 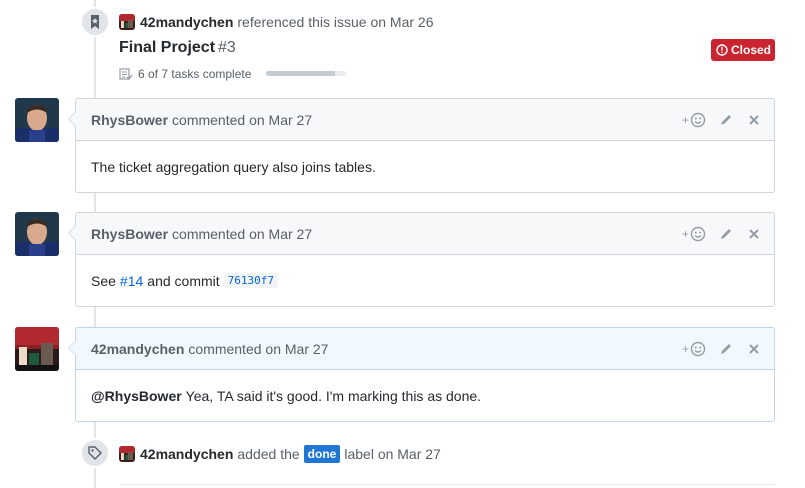 What do you see at coordinates (250, 280) in the screenshot?
I see `commit-sha-link: 76130f7` at bounding box center [250, 280].